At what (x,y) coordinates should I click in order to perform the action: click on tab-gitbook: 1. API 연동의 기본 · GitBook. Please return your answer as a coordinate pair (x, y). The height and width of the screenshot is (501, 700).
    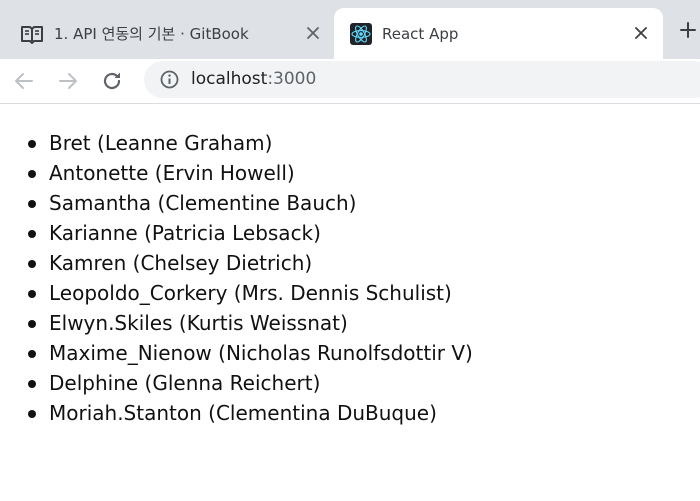
    Looking at the image, I should click on (166, 33).